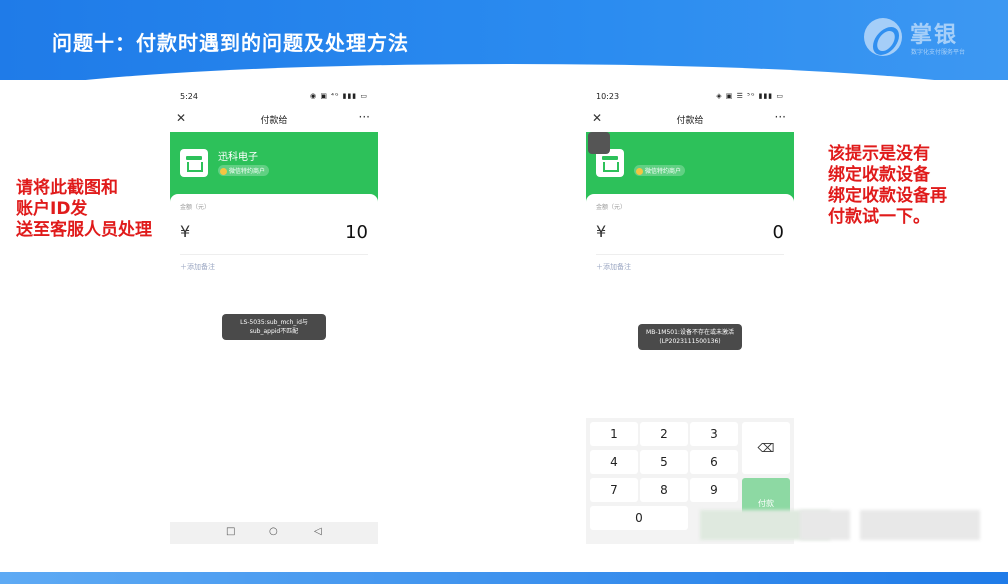 The width and height of the screenshot is (1008, 584). Describe the element at coordinates (274, 97) in the screenshot. I see `status-bar: 5:24 ◉ ▣ ⁴ᴳ ▮▮▮ ▭` at that location.